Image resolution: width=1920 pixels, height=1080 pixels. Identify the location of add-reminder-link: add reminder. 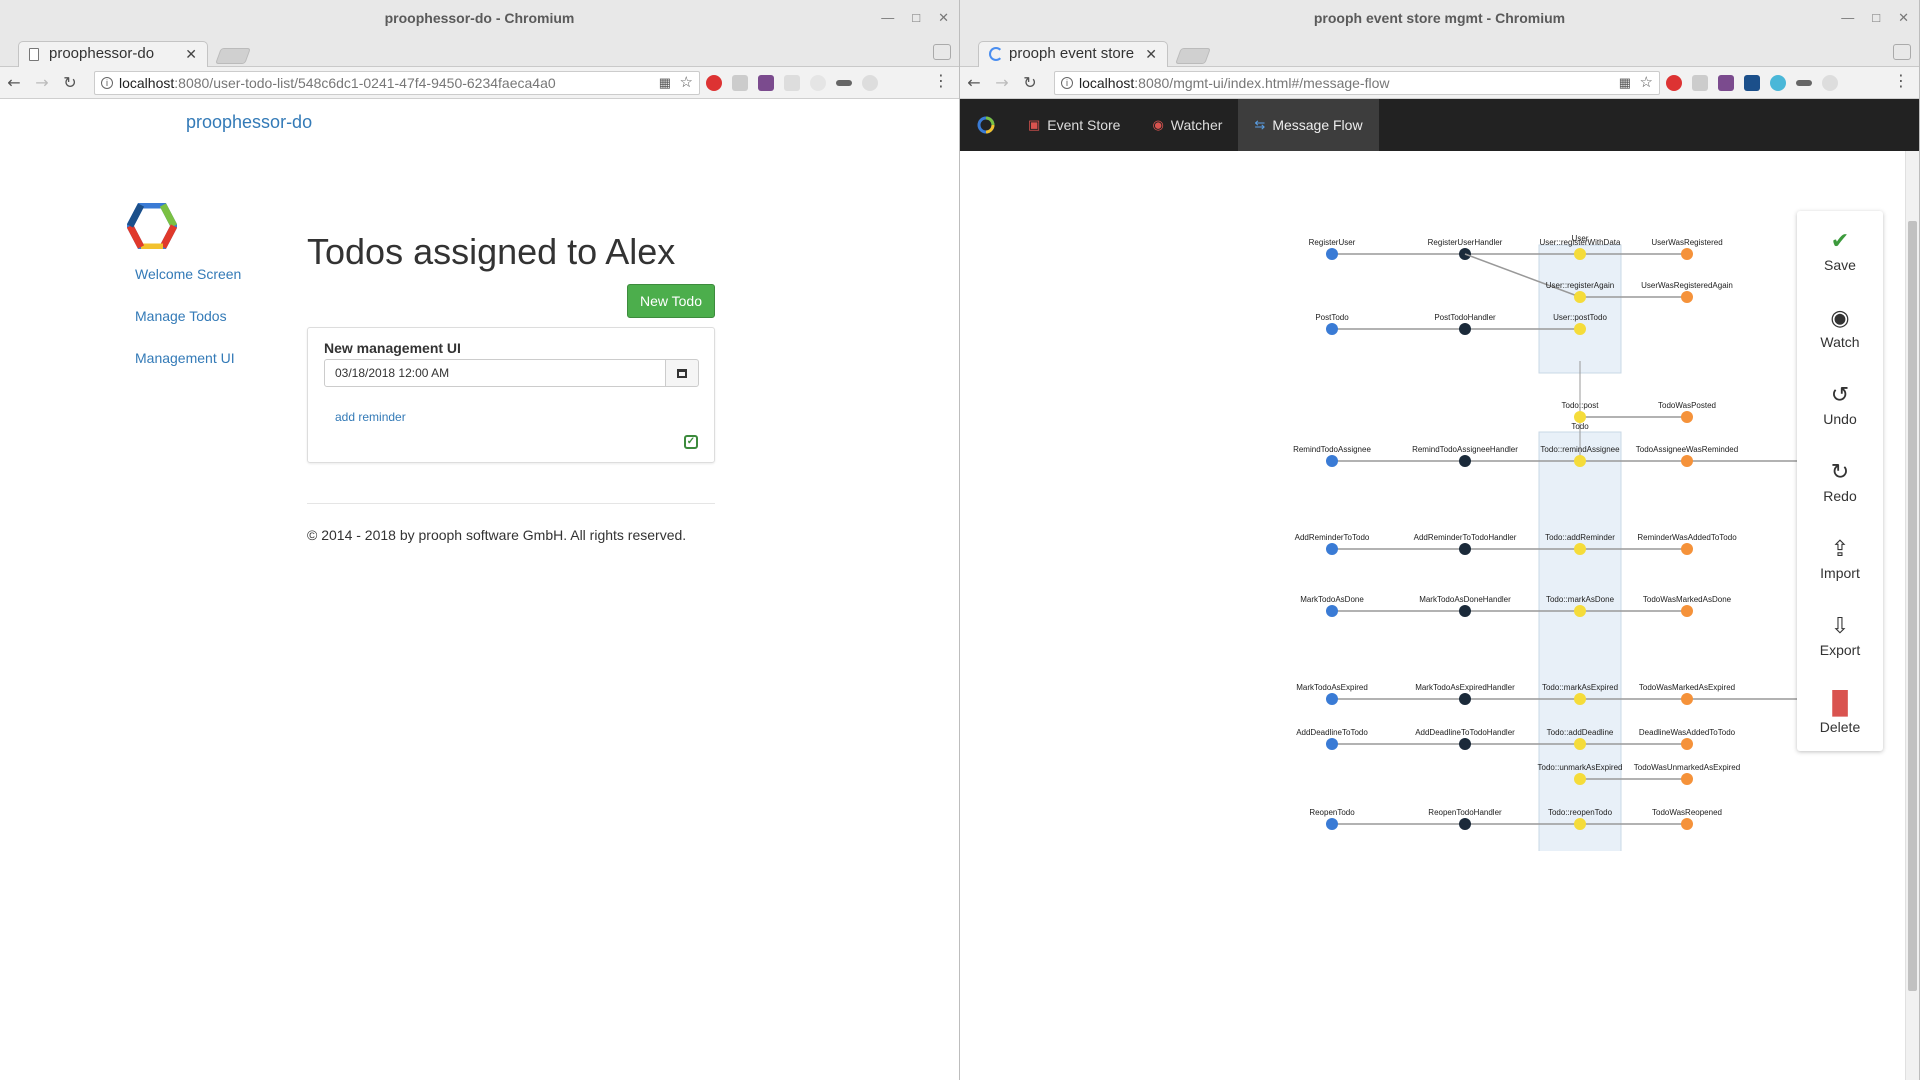
(370, 417).